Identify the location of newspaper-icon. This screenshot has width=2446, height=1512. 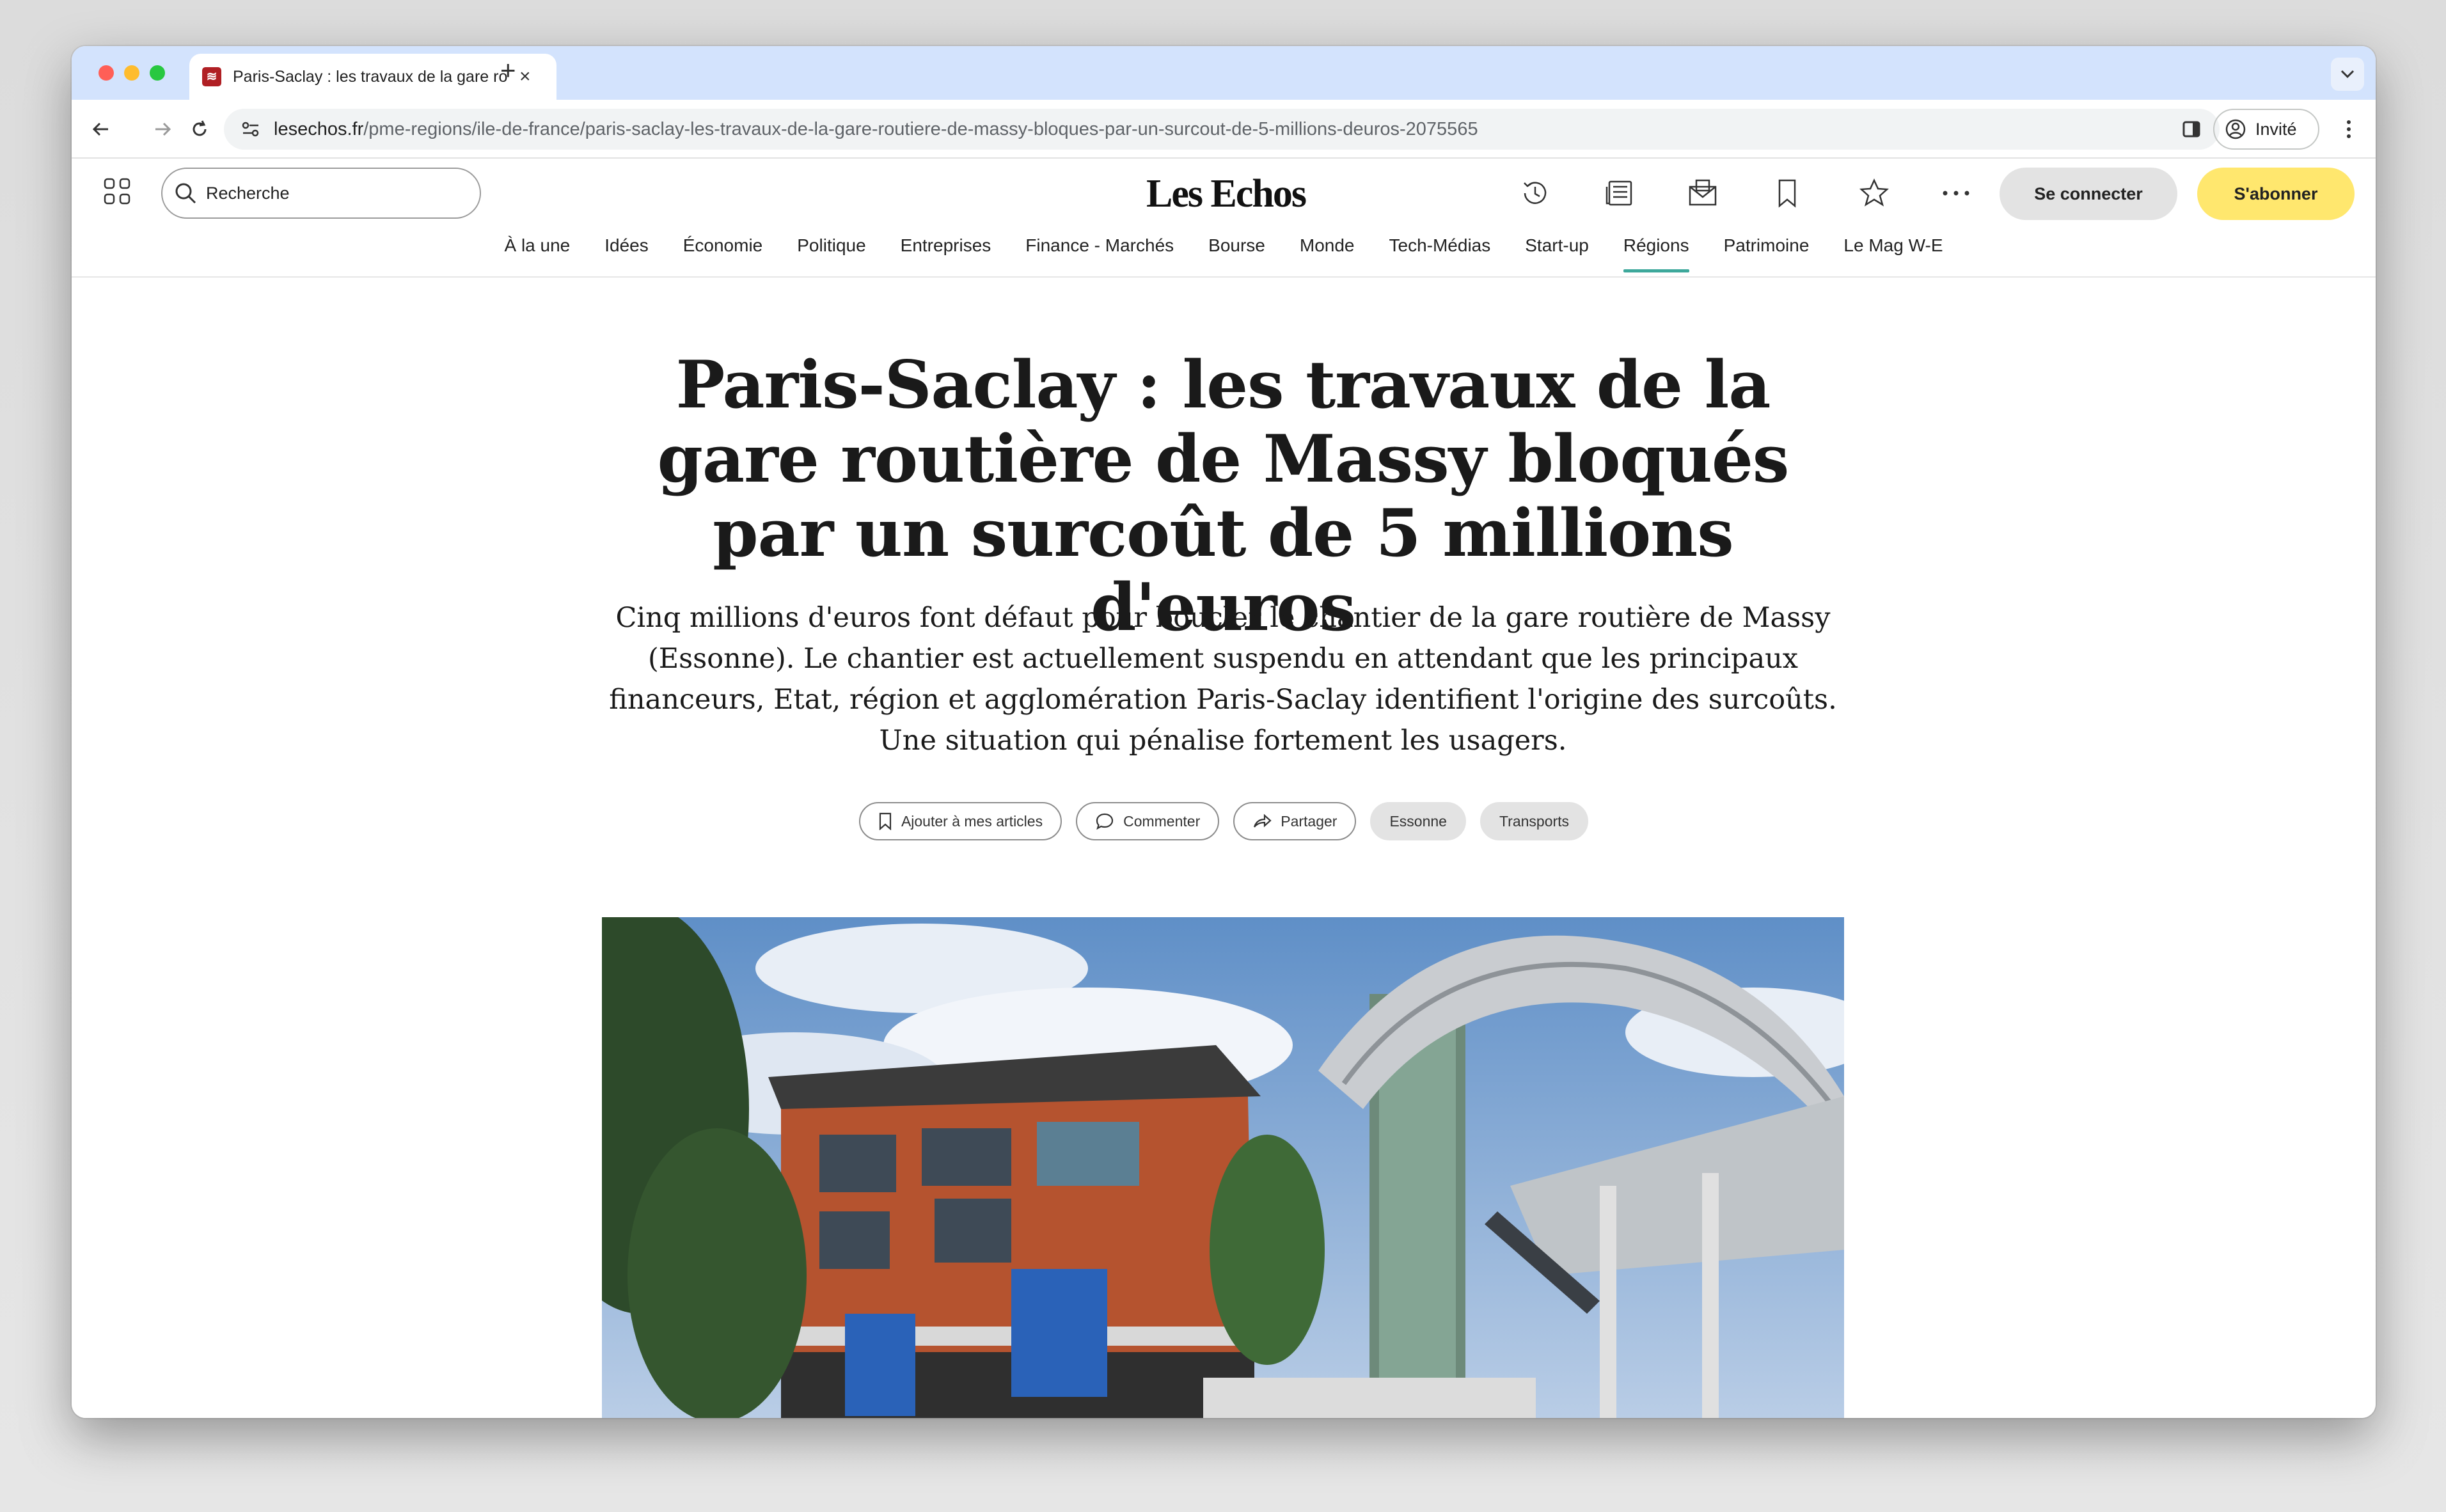
(1619, 193).